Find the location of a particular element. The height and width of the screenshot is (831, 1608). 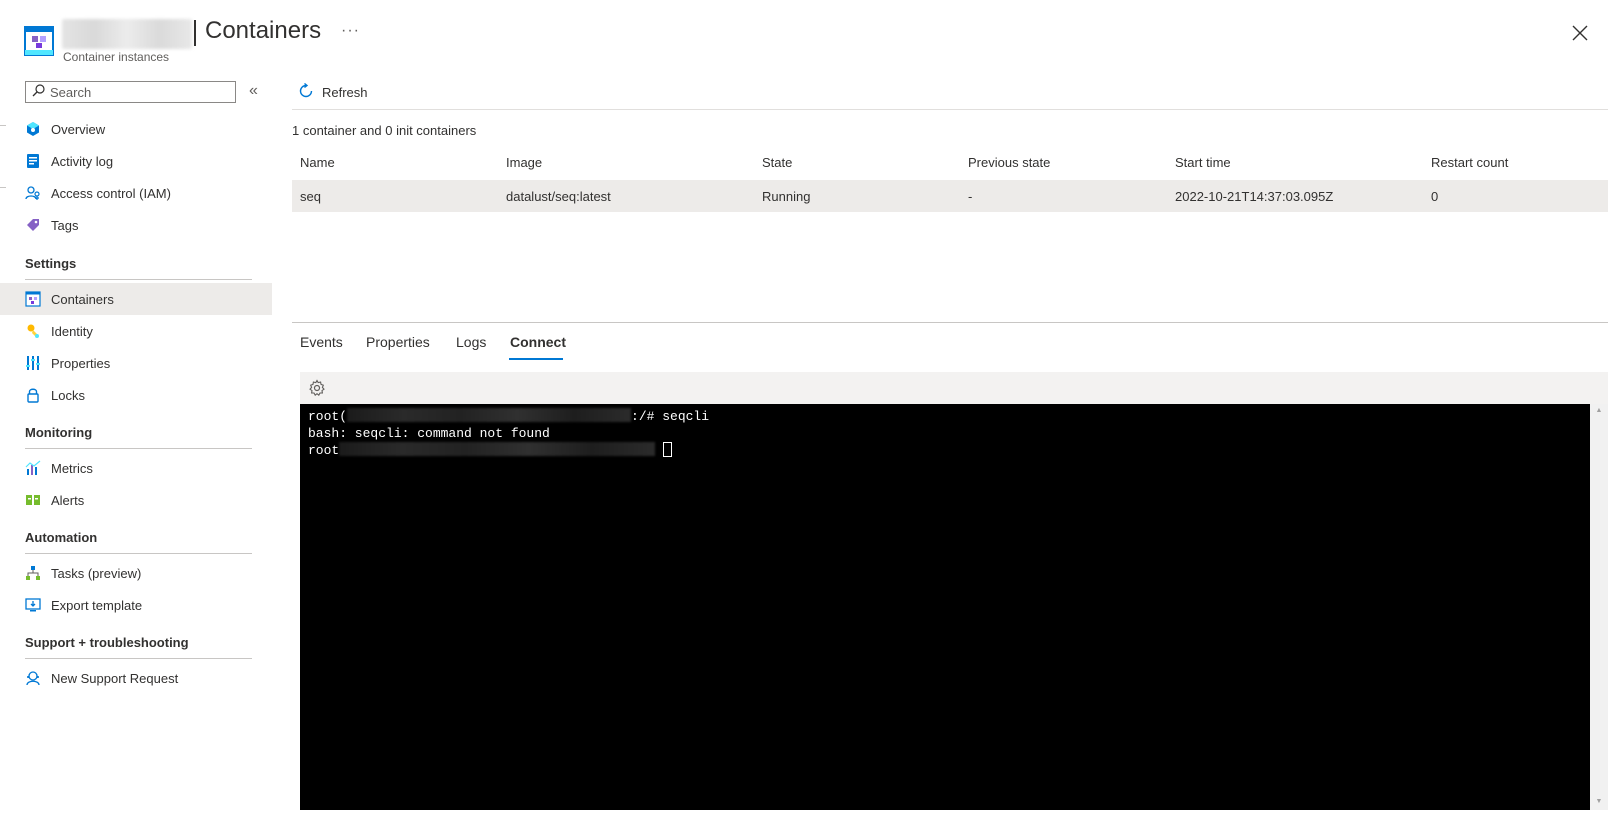

sidebar-group-settings: Settings is located at coordinates (51, 263).